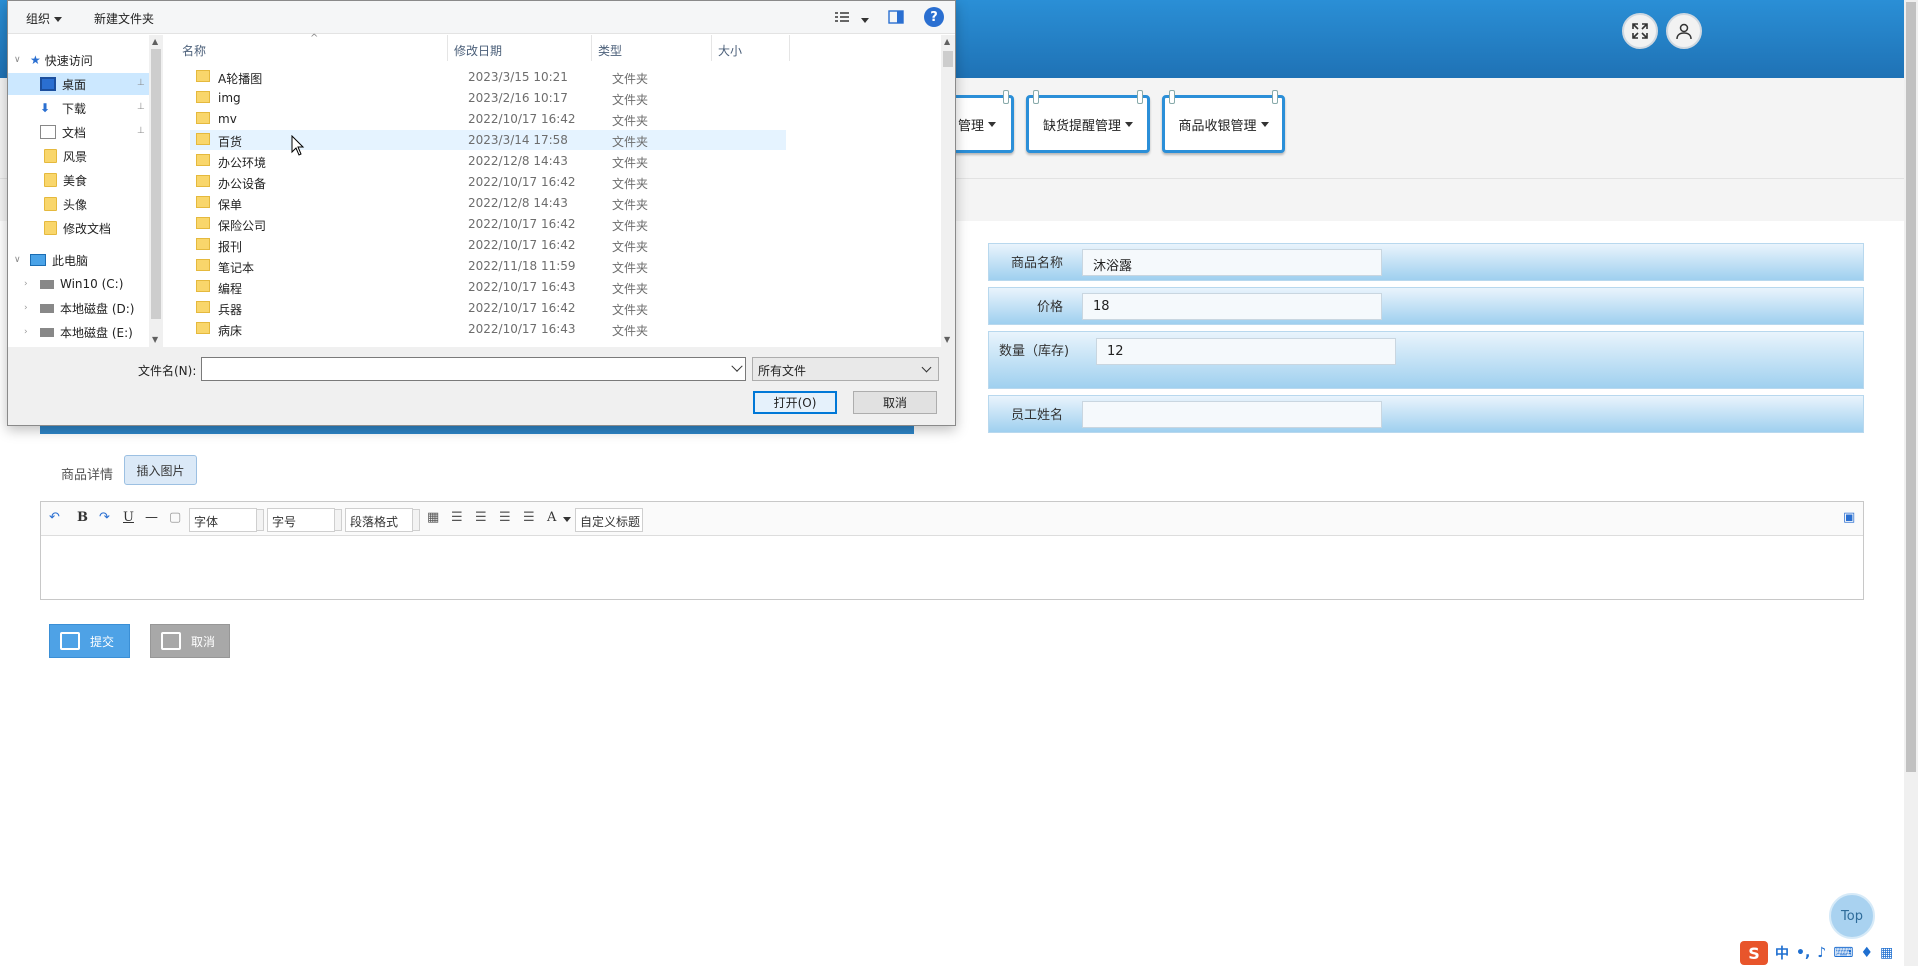  I want to click on desktop-icon, so click(48, 84).